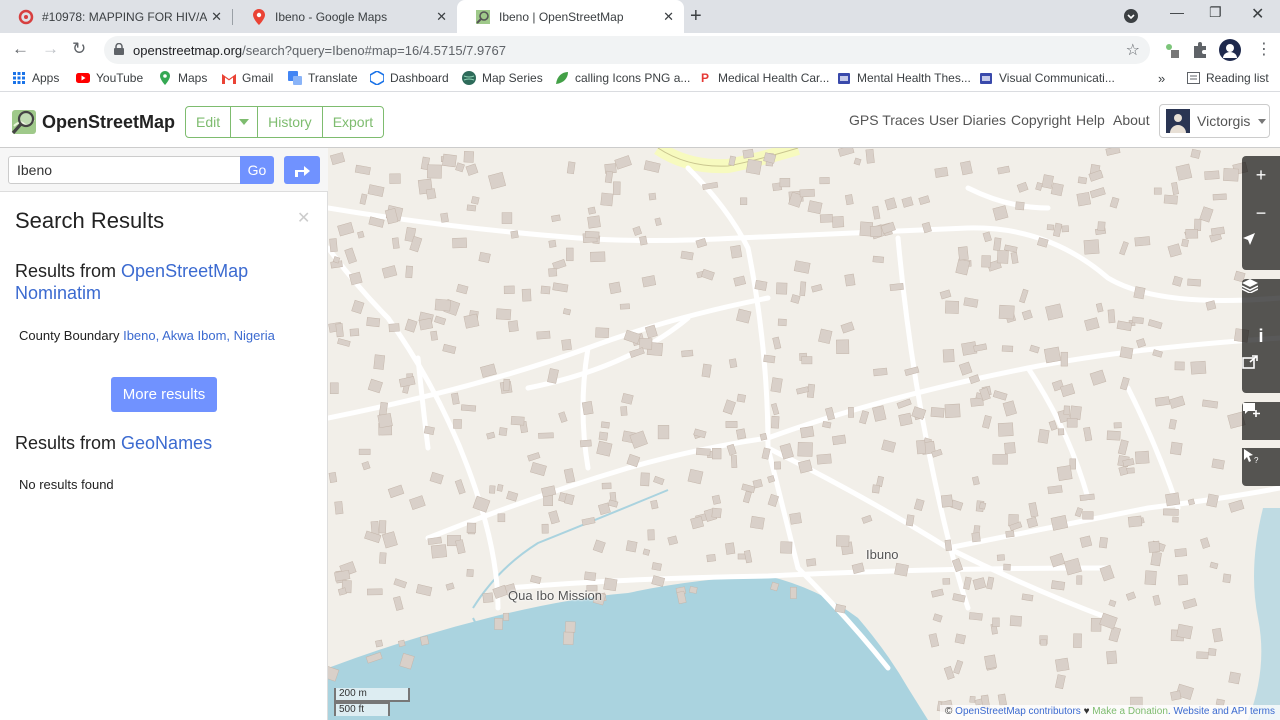 The width and height of the screenshot is (1280, 720). What do you see at coordinates (323, 78) in the screenshot?
I see `bookmark-translate: Translate` at bounding box center [323, 78].